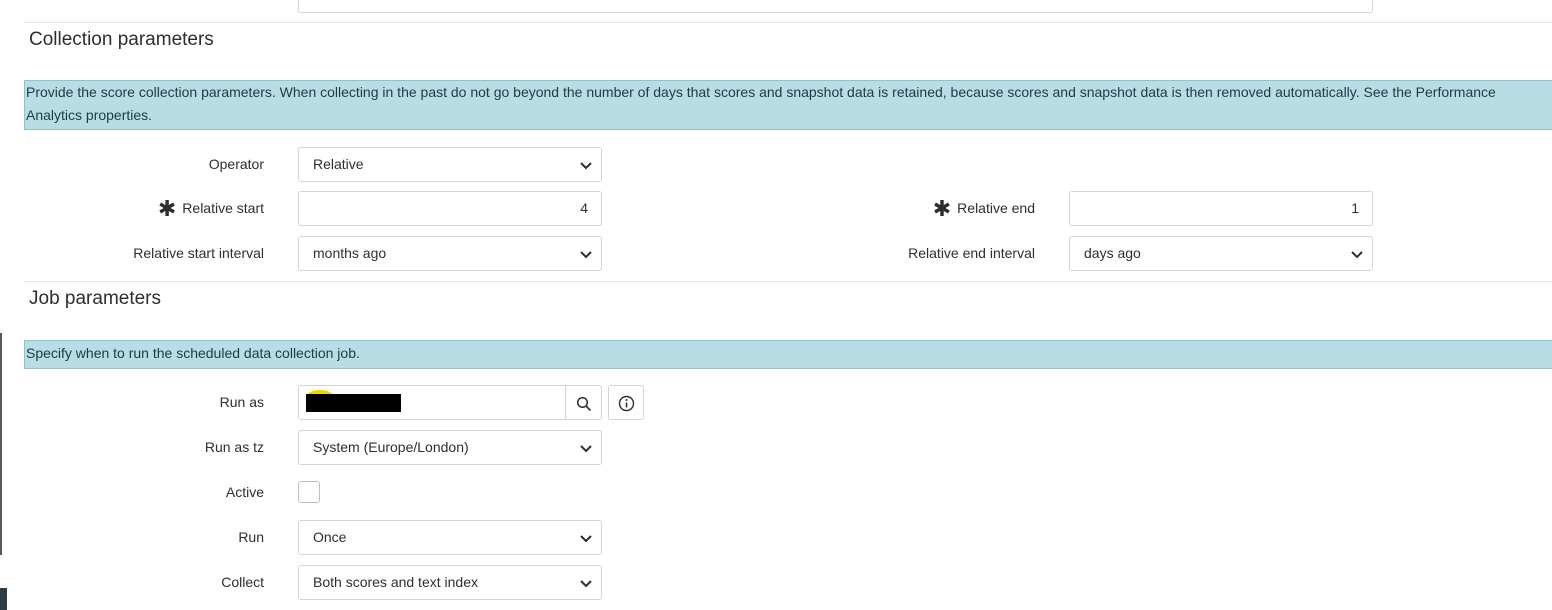  Describe the element at coordinates (241, 402) in the screenshot. I see `run-as-label: Run as` at that location.